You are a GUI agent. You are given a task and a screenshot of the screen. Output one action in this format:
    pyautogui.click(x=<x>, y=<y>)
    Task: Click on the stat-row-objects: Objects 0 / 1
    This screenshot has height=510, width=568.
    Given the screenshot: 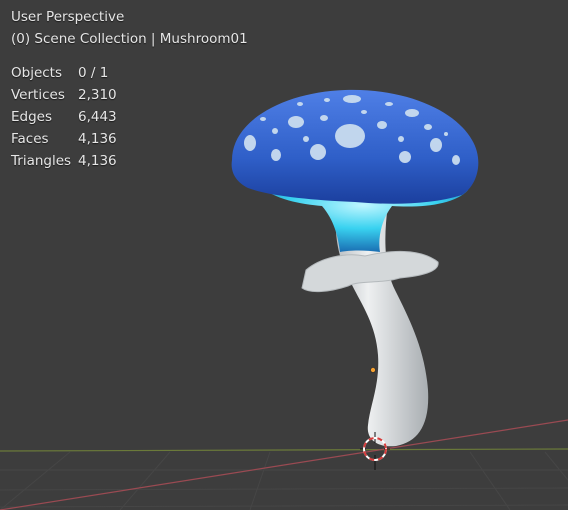 What is the action you would take?
    pyautogui.click(x=64, y=73)
    